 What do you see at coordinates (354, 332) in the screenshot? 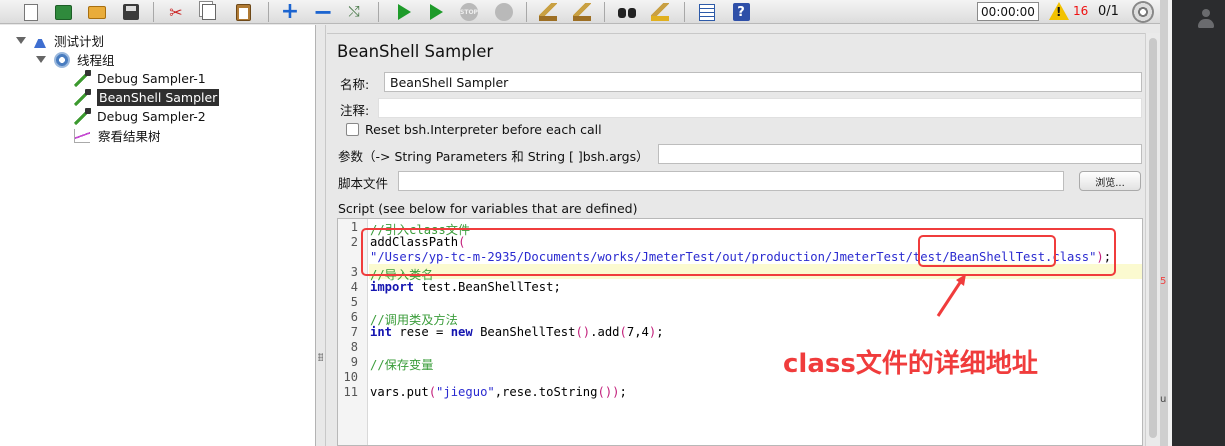
I see `line-number: 7` at bounding box center [354, 332].